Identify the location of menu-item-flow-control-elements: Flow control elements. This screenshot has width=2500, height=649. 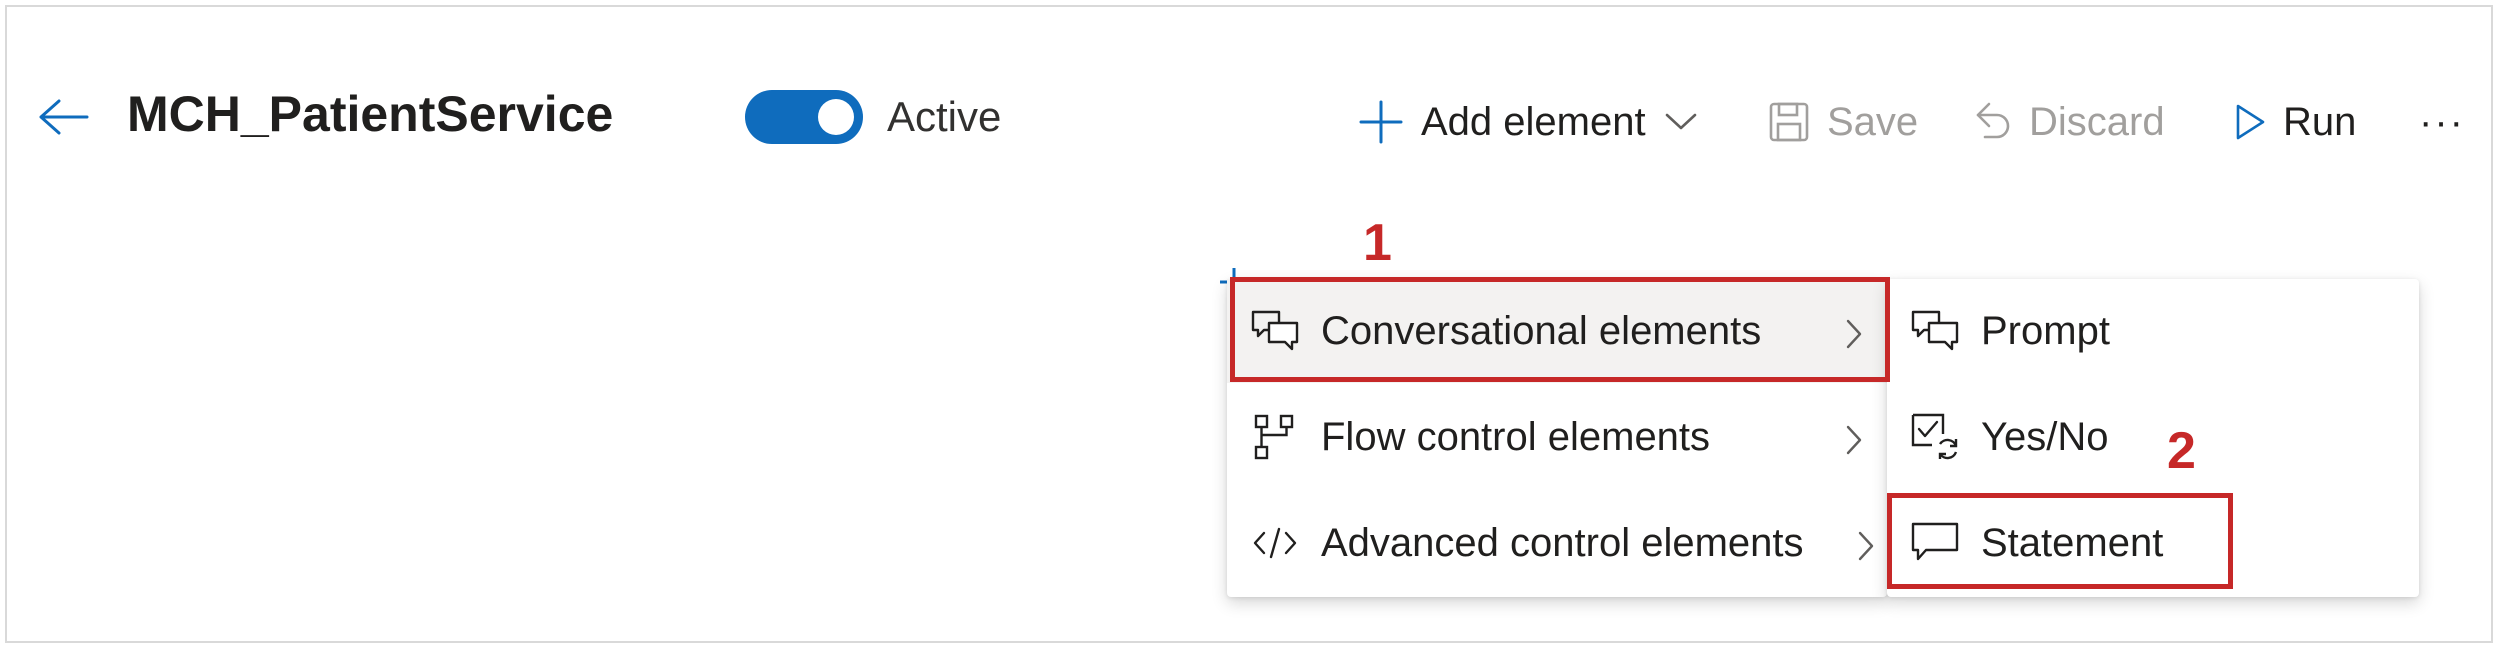
(1557, 437).